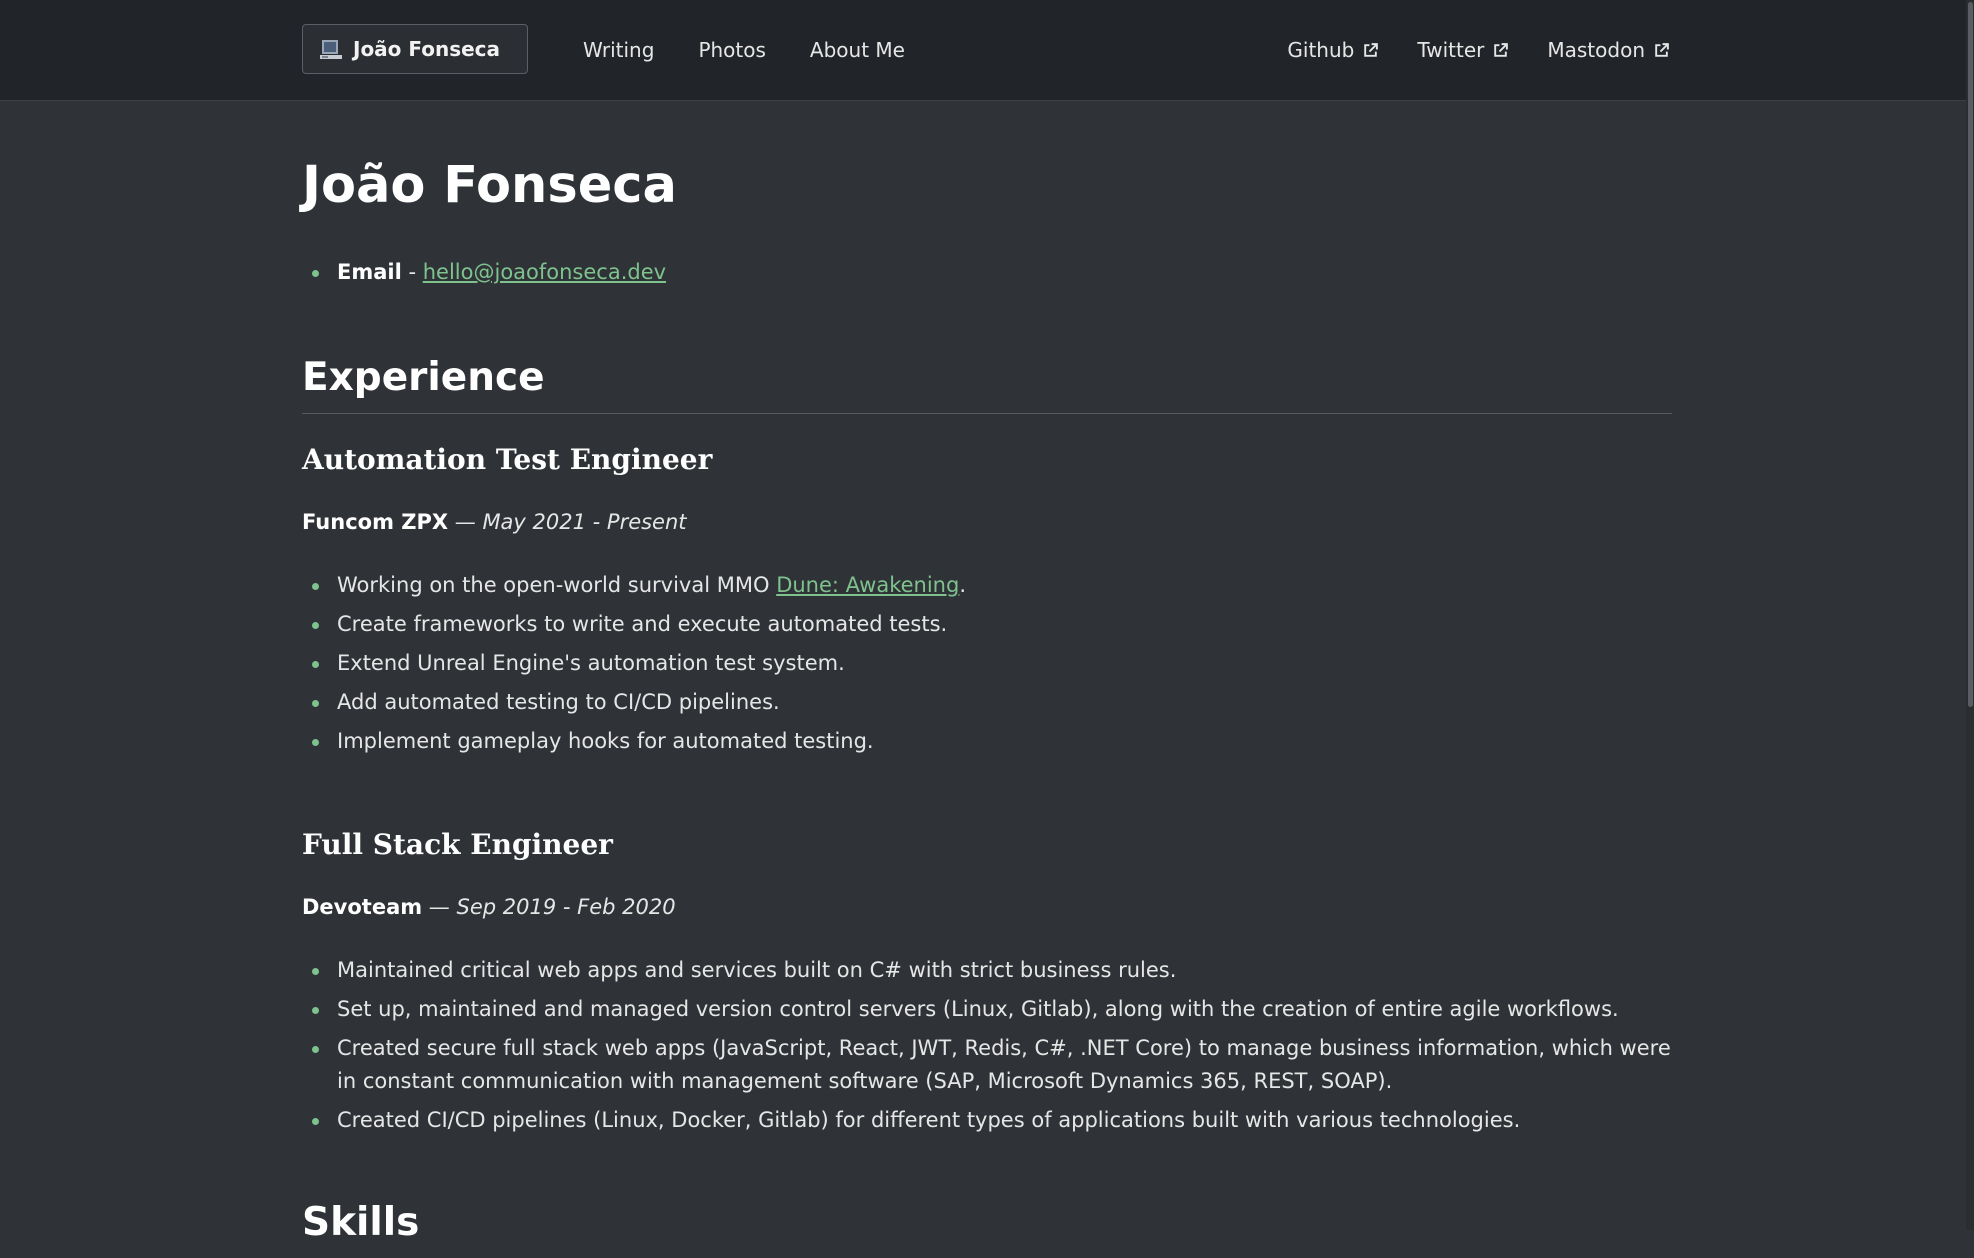 The width and height of the screenshot is (1974, 1258). I want to click on nav-link-github: Github, so click(1333, 50).